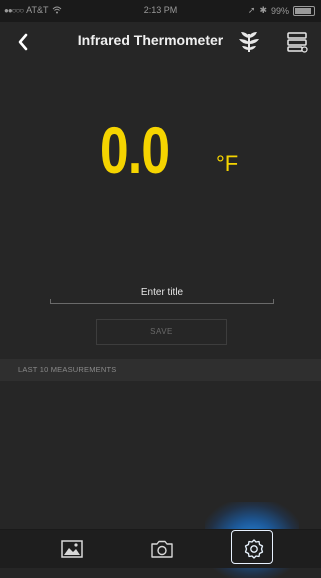  Describe the element at coordinates (252, 547) in the screenshot. I see `settings-tab-highlight` at that location.